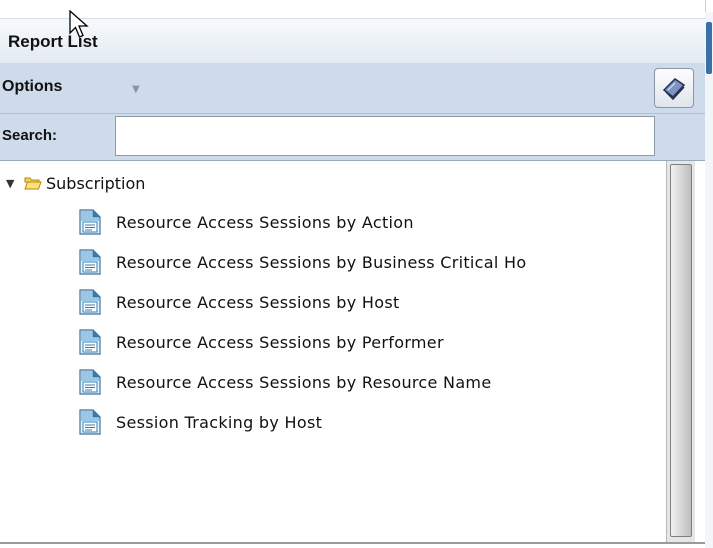  Describe the element at coordinates (13, 183) in the screenshot. I see `triangle-down-icon: ▼` at that location.